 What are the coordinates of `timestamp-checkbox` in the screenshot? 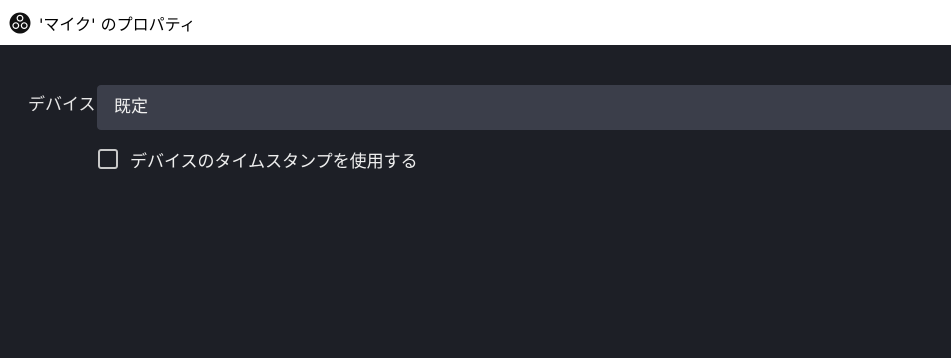 It's located at (108, 159).